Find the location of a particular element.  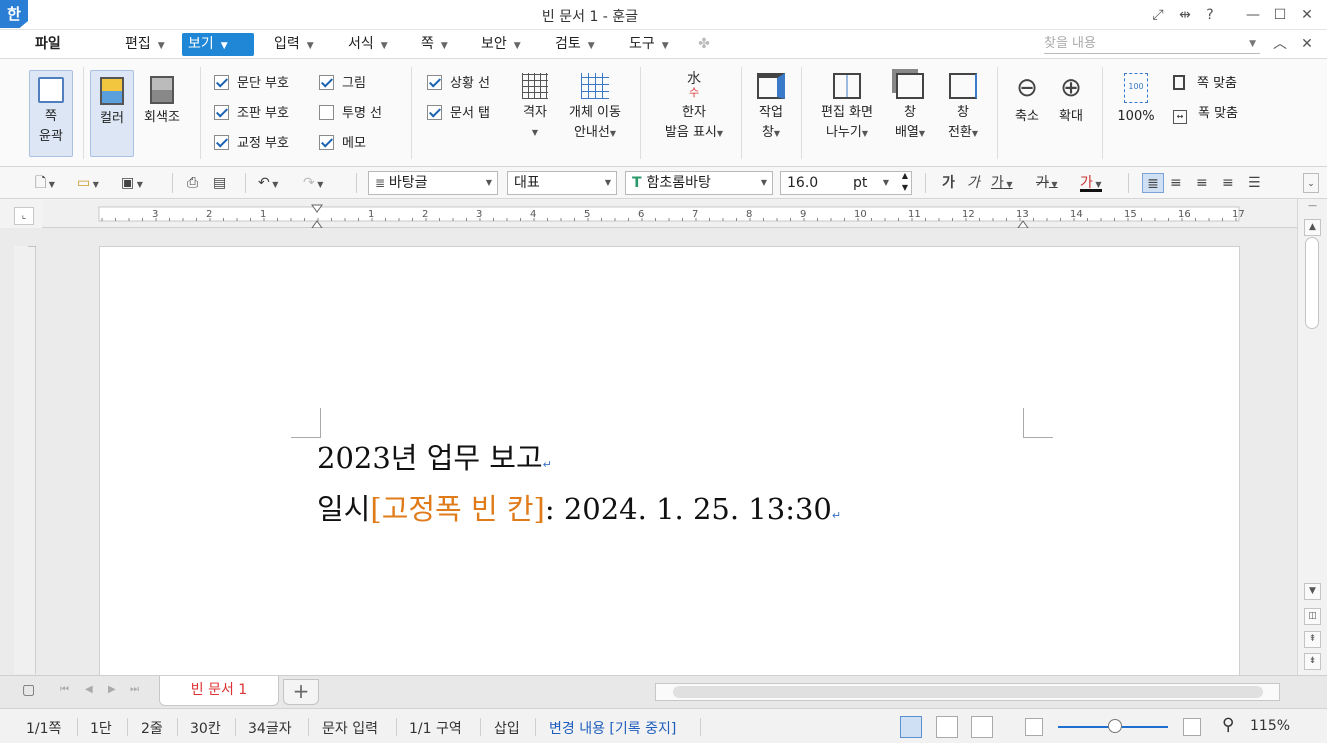

menu-review: 검토 ▼ is located at coordinates (575, 44).